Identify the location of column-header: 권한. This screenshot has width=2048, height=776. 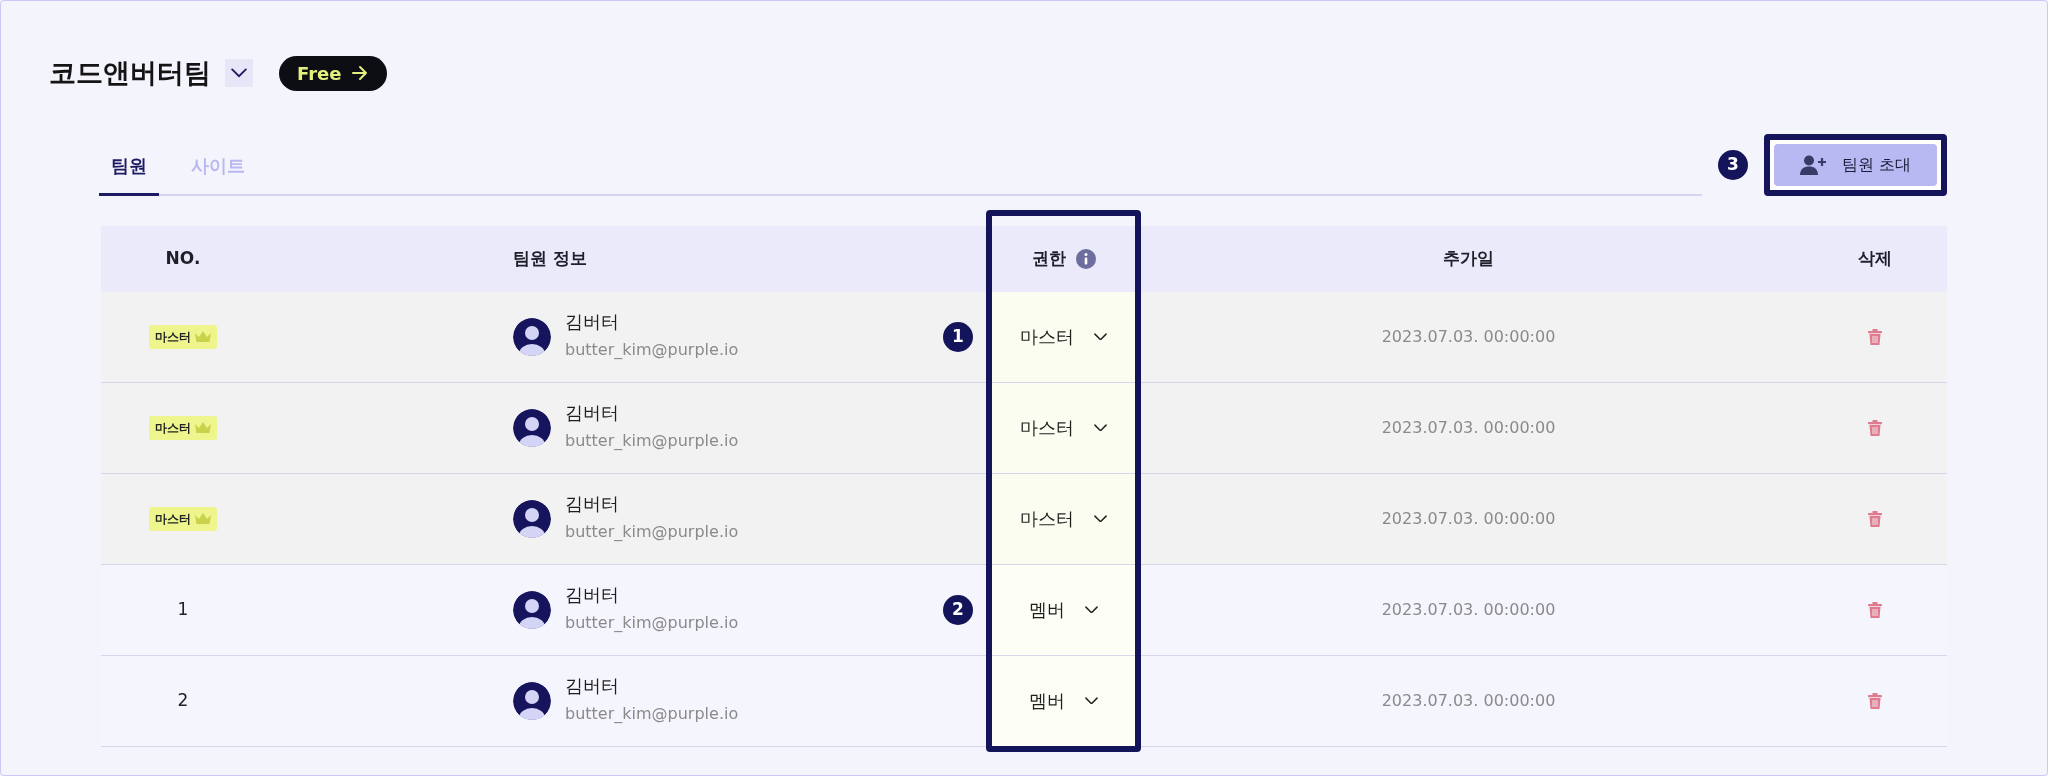
(1048, 258).